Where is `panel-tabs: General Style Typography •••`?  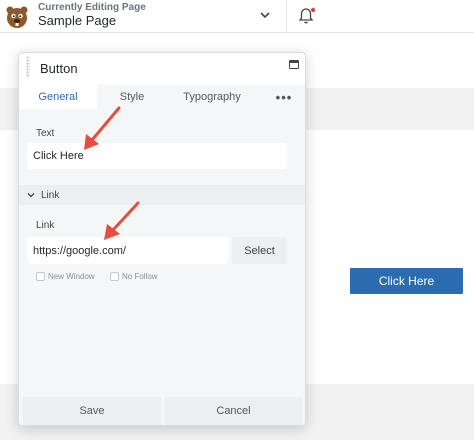 panel-tabs: General Style Typography ••• is located at coordinates (162, 97).